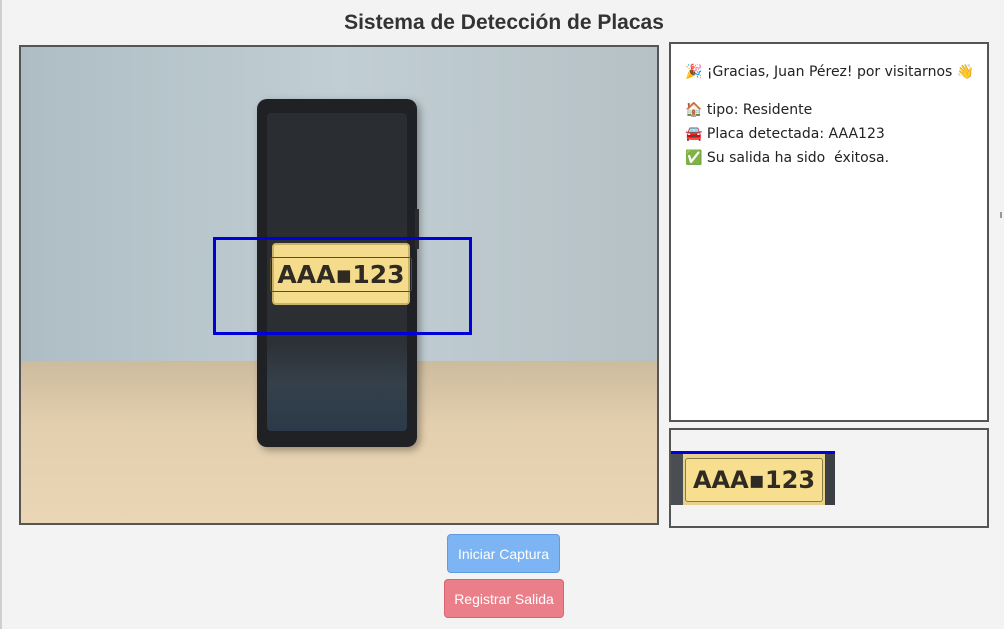 This screenshot has width=1004, height=629. I want to click on plate-crop-image: AAA▪123, so click(753, 478).